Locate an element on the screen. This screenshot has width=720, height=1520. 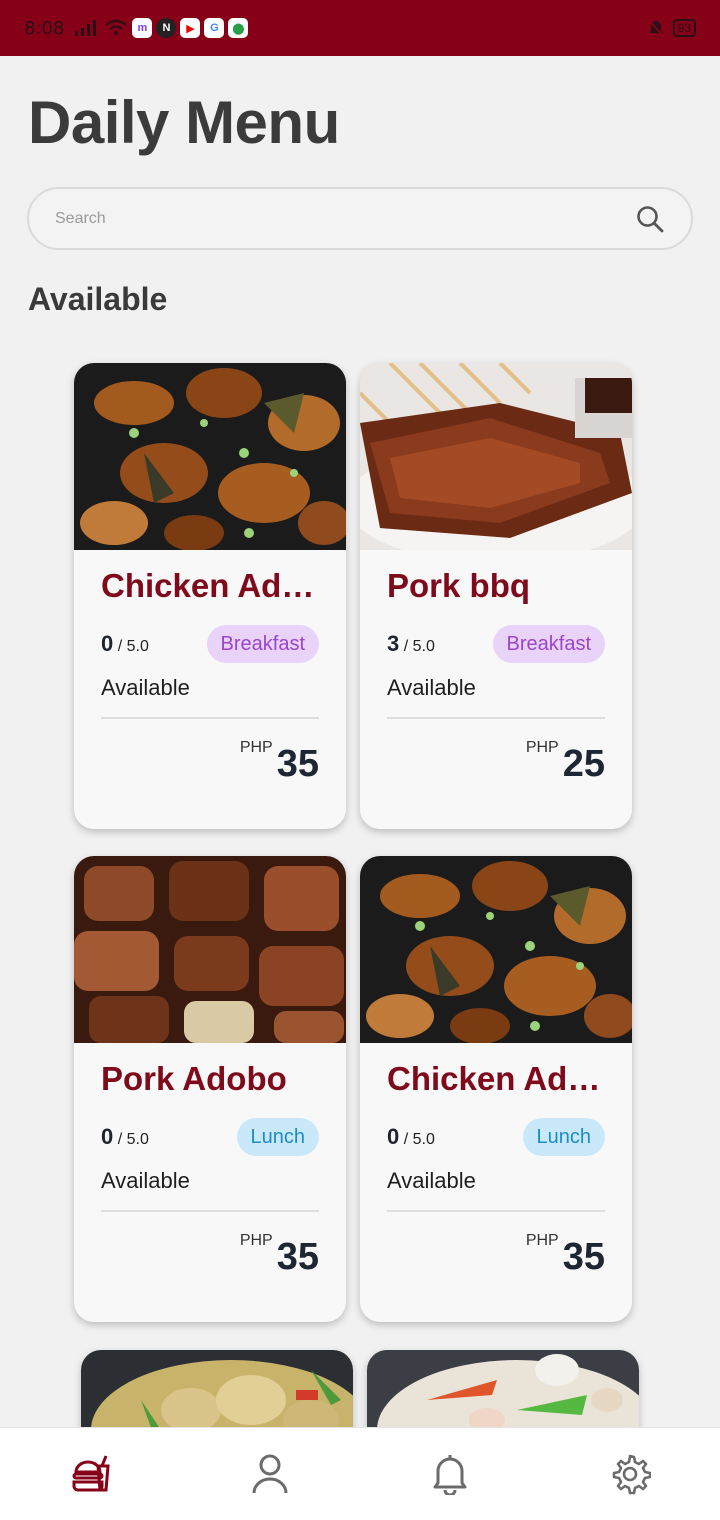
maps-icon: ⬤ is located at coordinates (238, 28).